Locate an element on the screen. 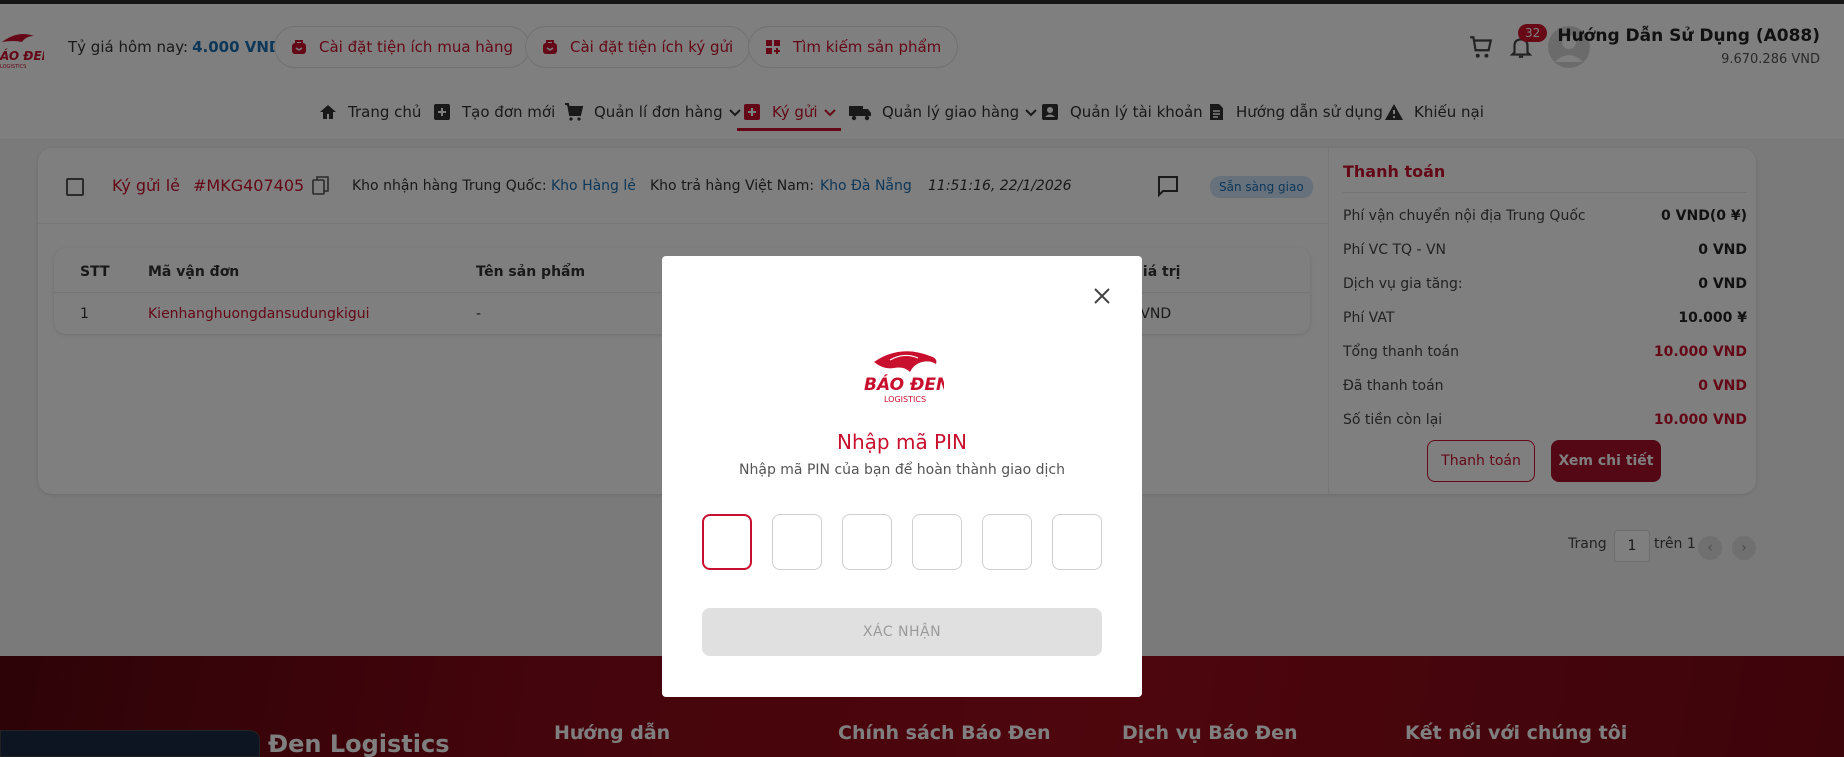 Image resolution: width=1844 pixels, height=757 pixels. brand-logo: BÁO ĐEN LOGISTICS is located at coordinates (904, 377).